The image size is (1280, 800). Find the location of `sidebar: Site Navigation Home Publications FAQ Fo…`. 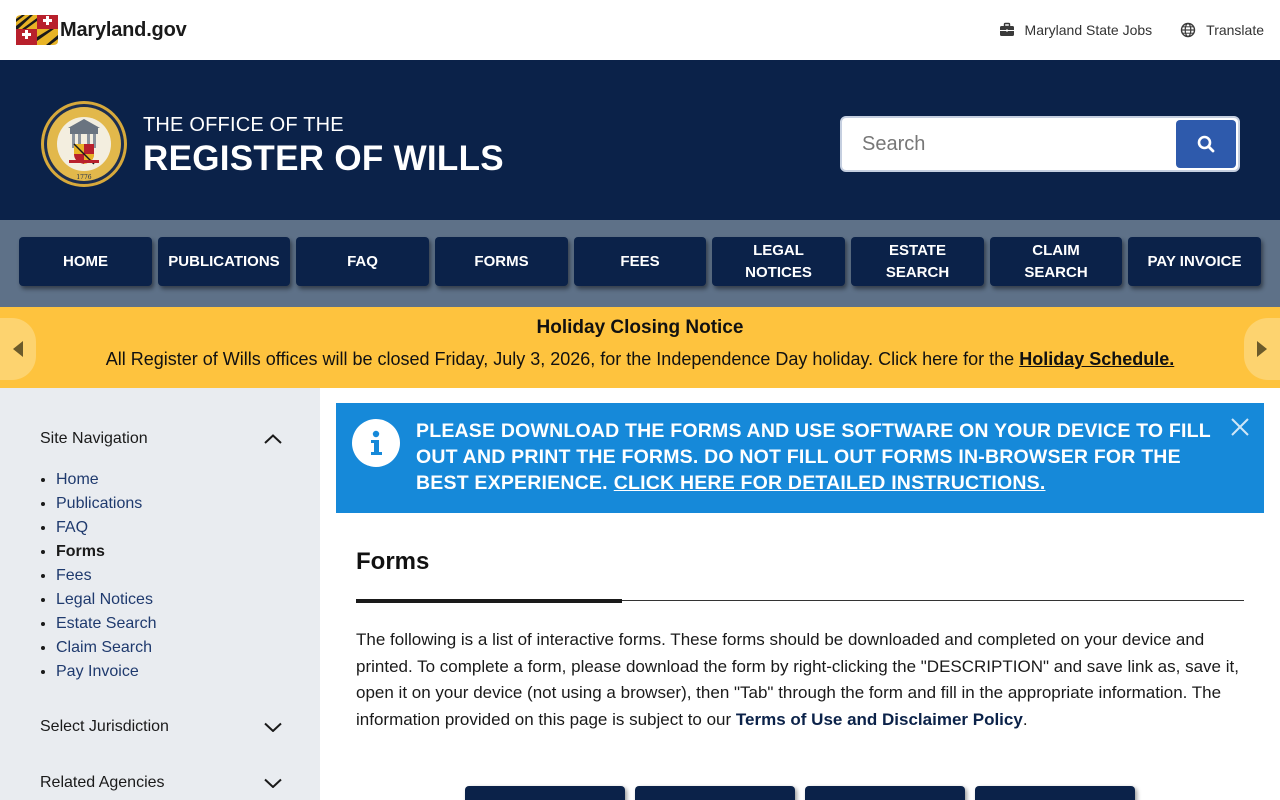

sidebar: Site Navigation Home Publications FAQ Fo… is located at coordinates (160, 594).